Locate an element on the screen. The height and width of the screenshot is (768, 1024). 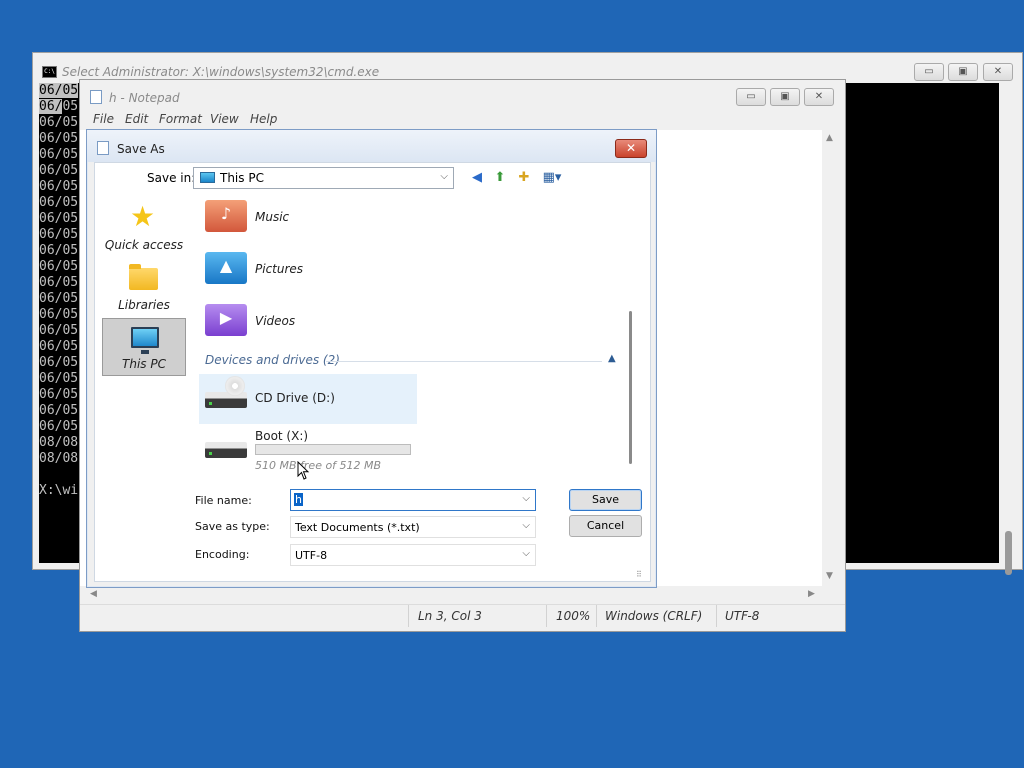
notepad-close-button: ✕ is located at coordinates (819, 97).